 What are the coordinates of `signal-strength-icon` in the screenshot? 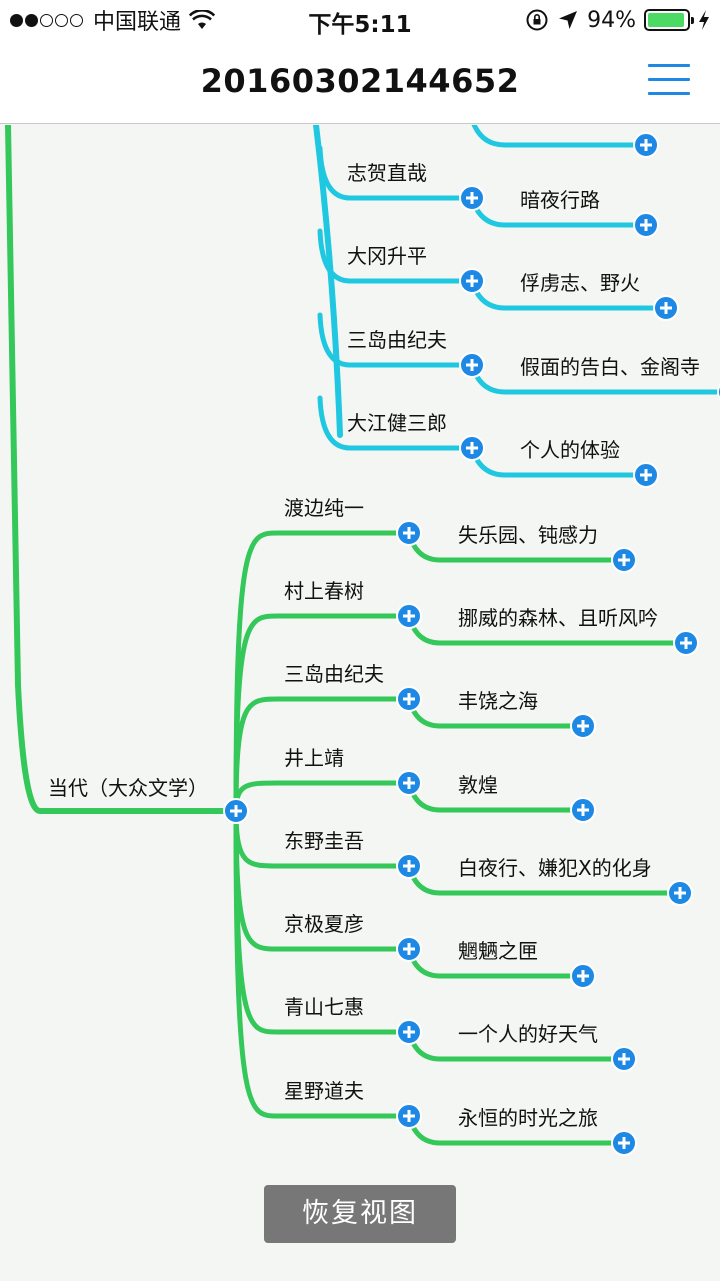 It's located at (47, 20).